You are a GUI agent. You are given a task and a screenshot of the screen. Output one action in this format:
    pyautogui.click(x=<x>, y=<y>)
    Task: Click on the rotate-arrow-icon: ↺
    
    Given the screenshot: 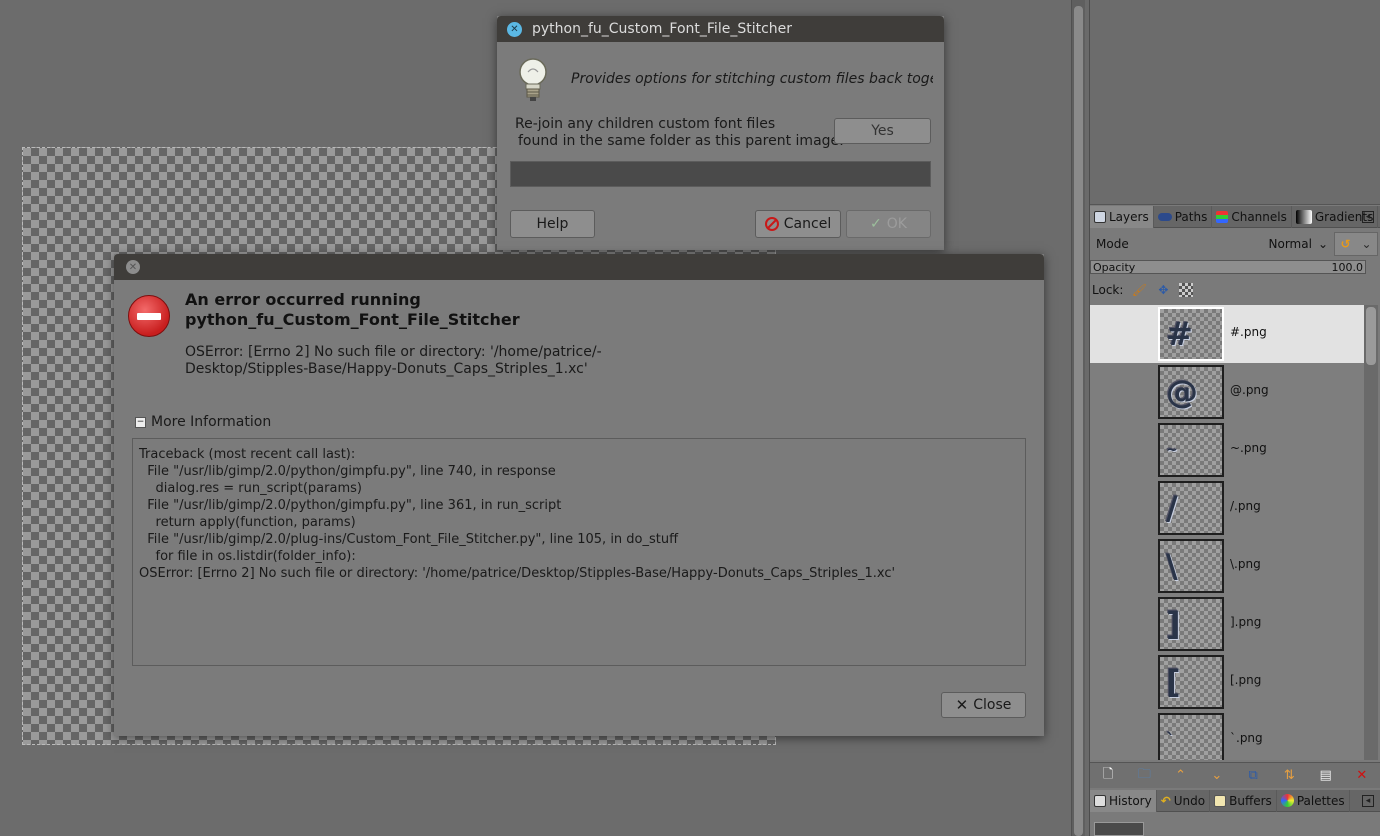 What is the action you would take?
    pyautogui.click(x=1345, y=244)
    